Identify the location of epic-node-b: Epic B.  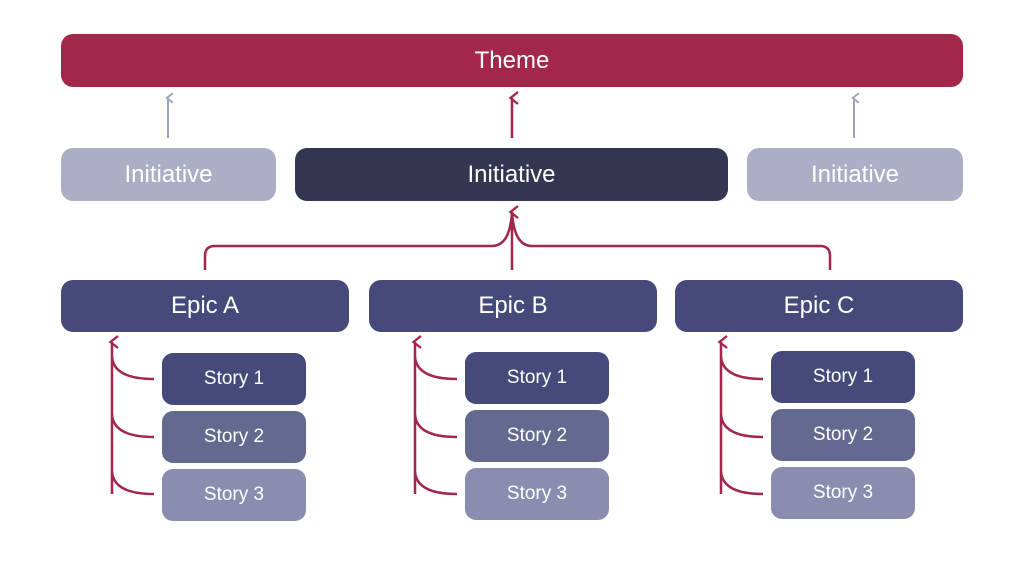
(513, 306).